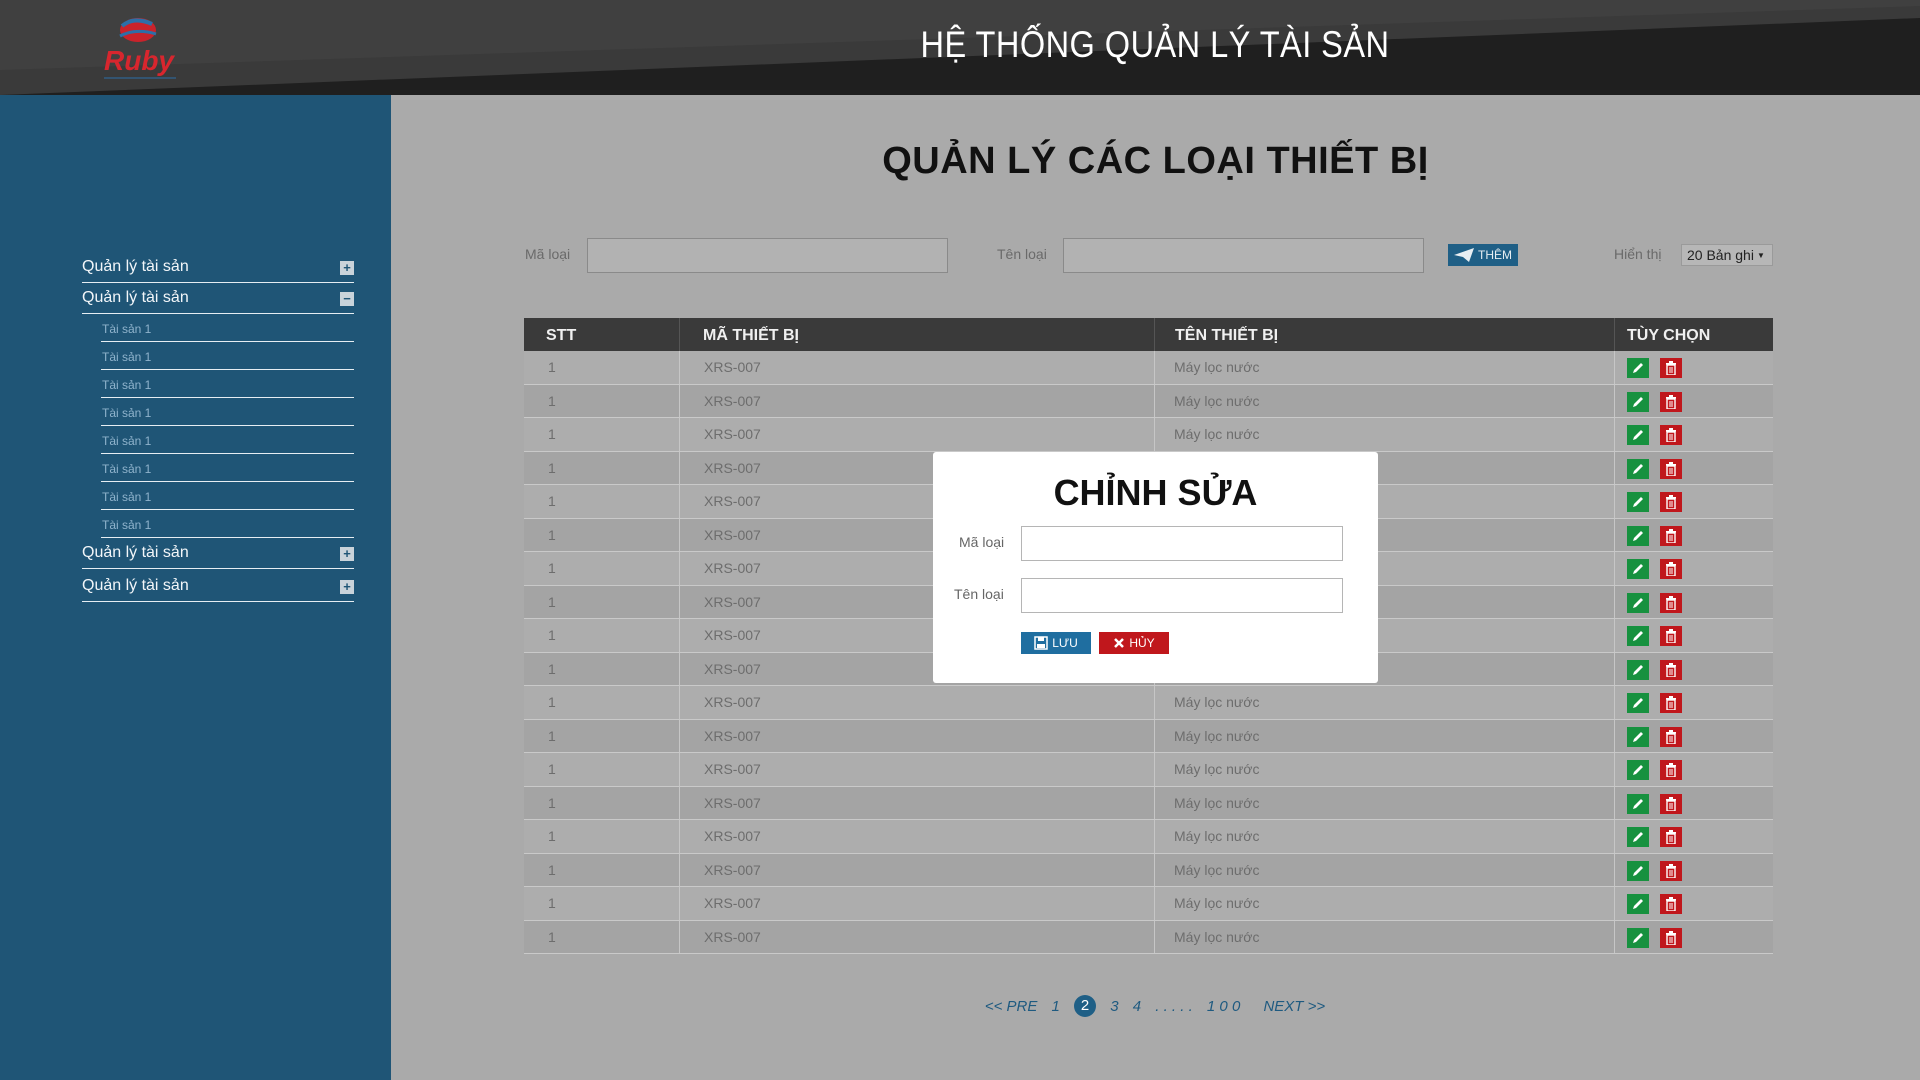  I want to click on sidebar-group-label: Quản lý tài sản, so click(135, 266).